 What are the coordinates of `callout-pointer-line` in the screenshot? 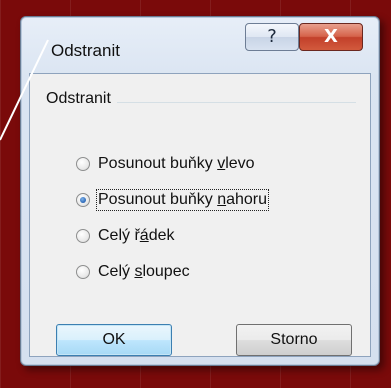 It's located at (24, 90).